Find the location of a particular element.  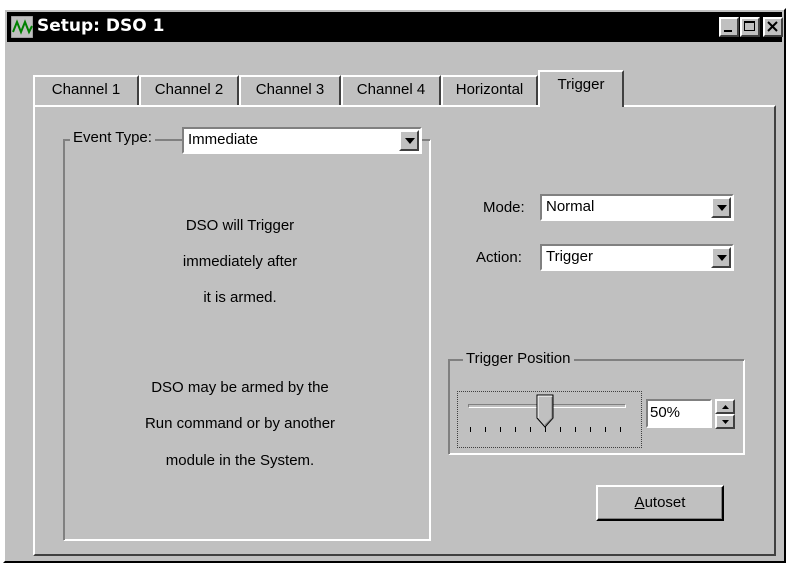

arrow-up-icon is located at coordinates (725, 407).